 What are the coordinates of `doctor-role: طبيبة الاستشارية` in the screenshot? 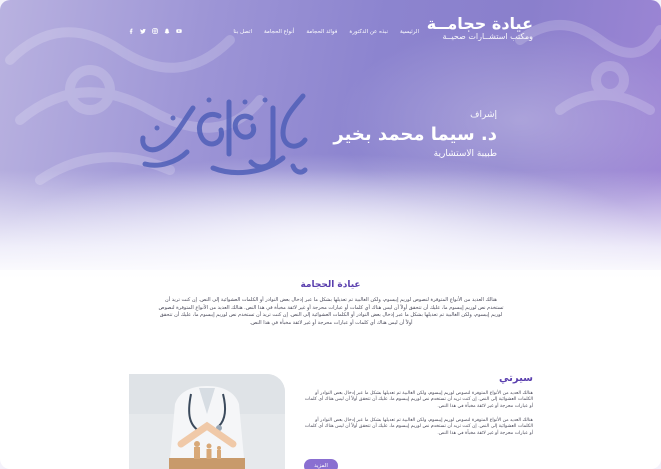 It's located at (465, 154).